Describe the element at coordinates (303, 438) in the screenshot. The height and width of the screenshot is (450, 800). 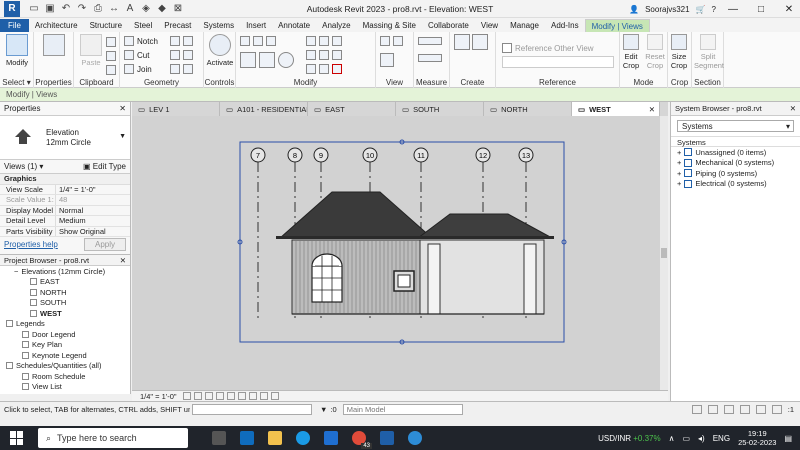
I see `edge-icon` at that location.